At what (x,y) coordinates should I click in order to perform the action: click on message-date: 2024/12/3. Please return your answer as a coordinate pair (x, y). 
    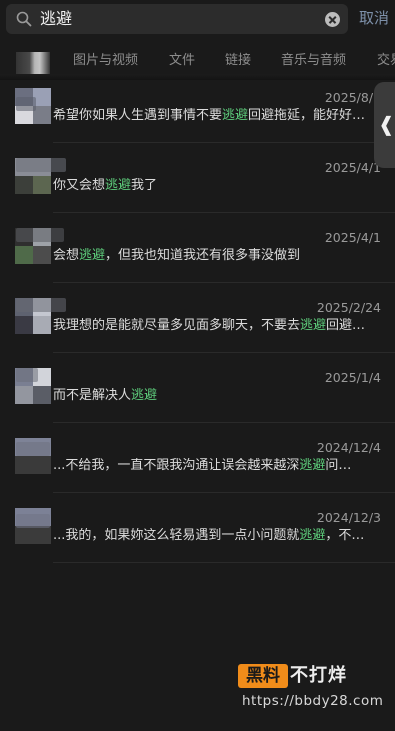
    Looking at the image, I should click on (348, 517).